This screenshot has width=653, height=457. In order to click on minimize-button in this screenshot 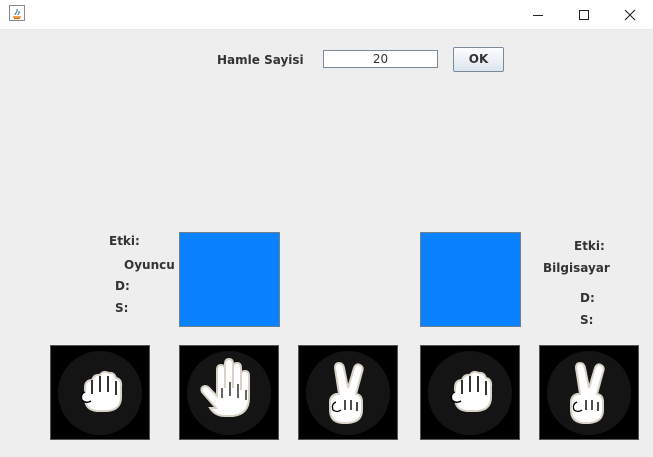, I will do `click(538, 14)`.